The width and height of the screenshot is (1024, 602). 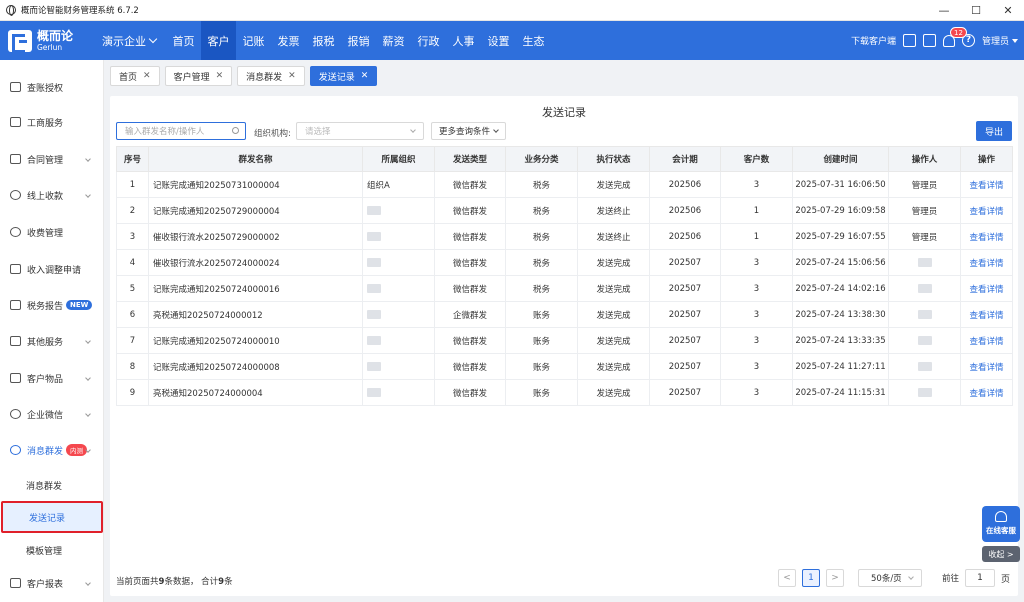 I want to click on brand-logo: 概而论 Gerlun, so click(x=47, y=41).